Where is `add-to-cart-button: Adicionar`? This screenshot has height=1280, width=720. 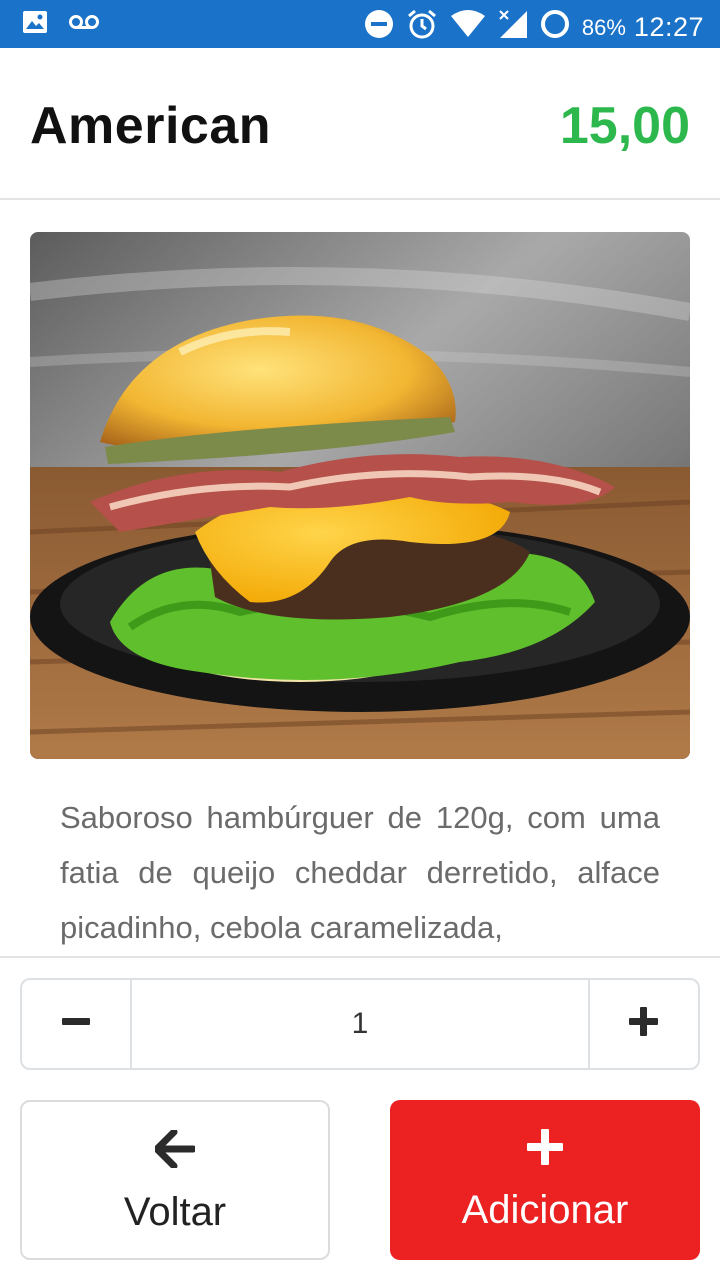
add-to-cart-button: Adicionar is located at coordinates (545, 1180).